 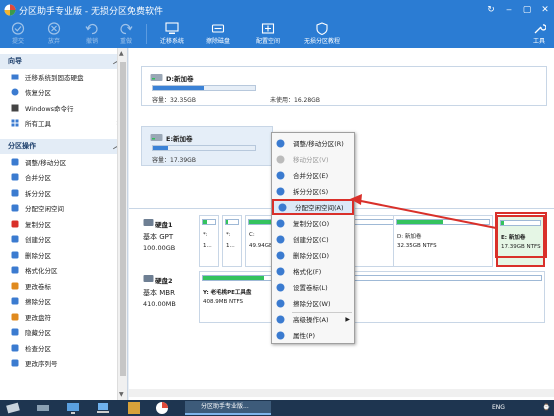 I want to click on monitor-icon, so click(x=73, y=408).